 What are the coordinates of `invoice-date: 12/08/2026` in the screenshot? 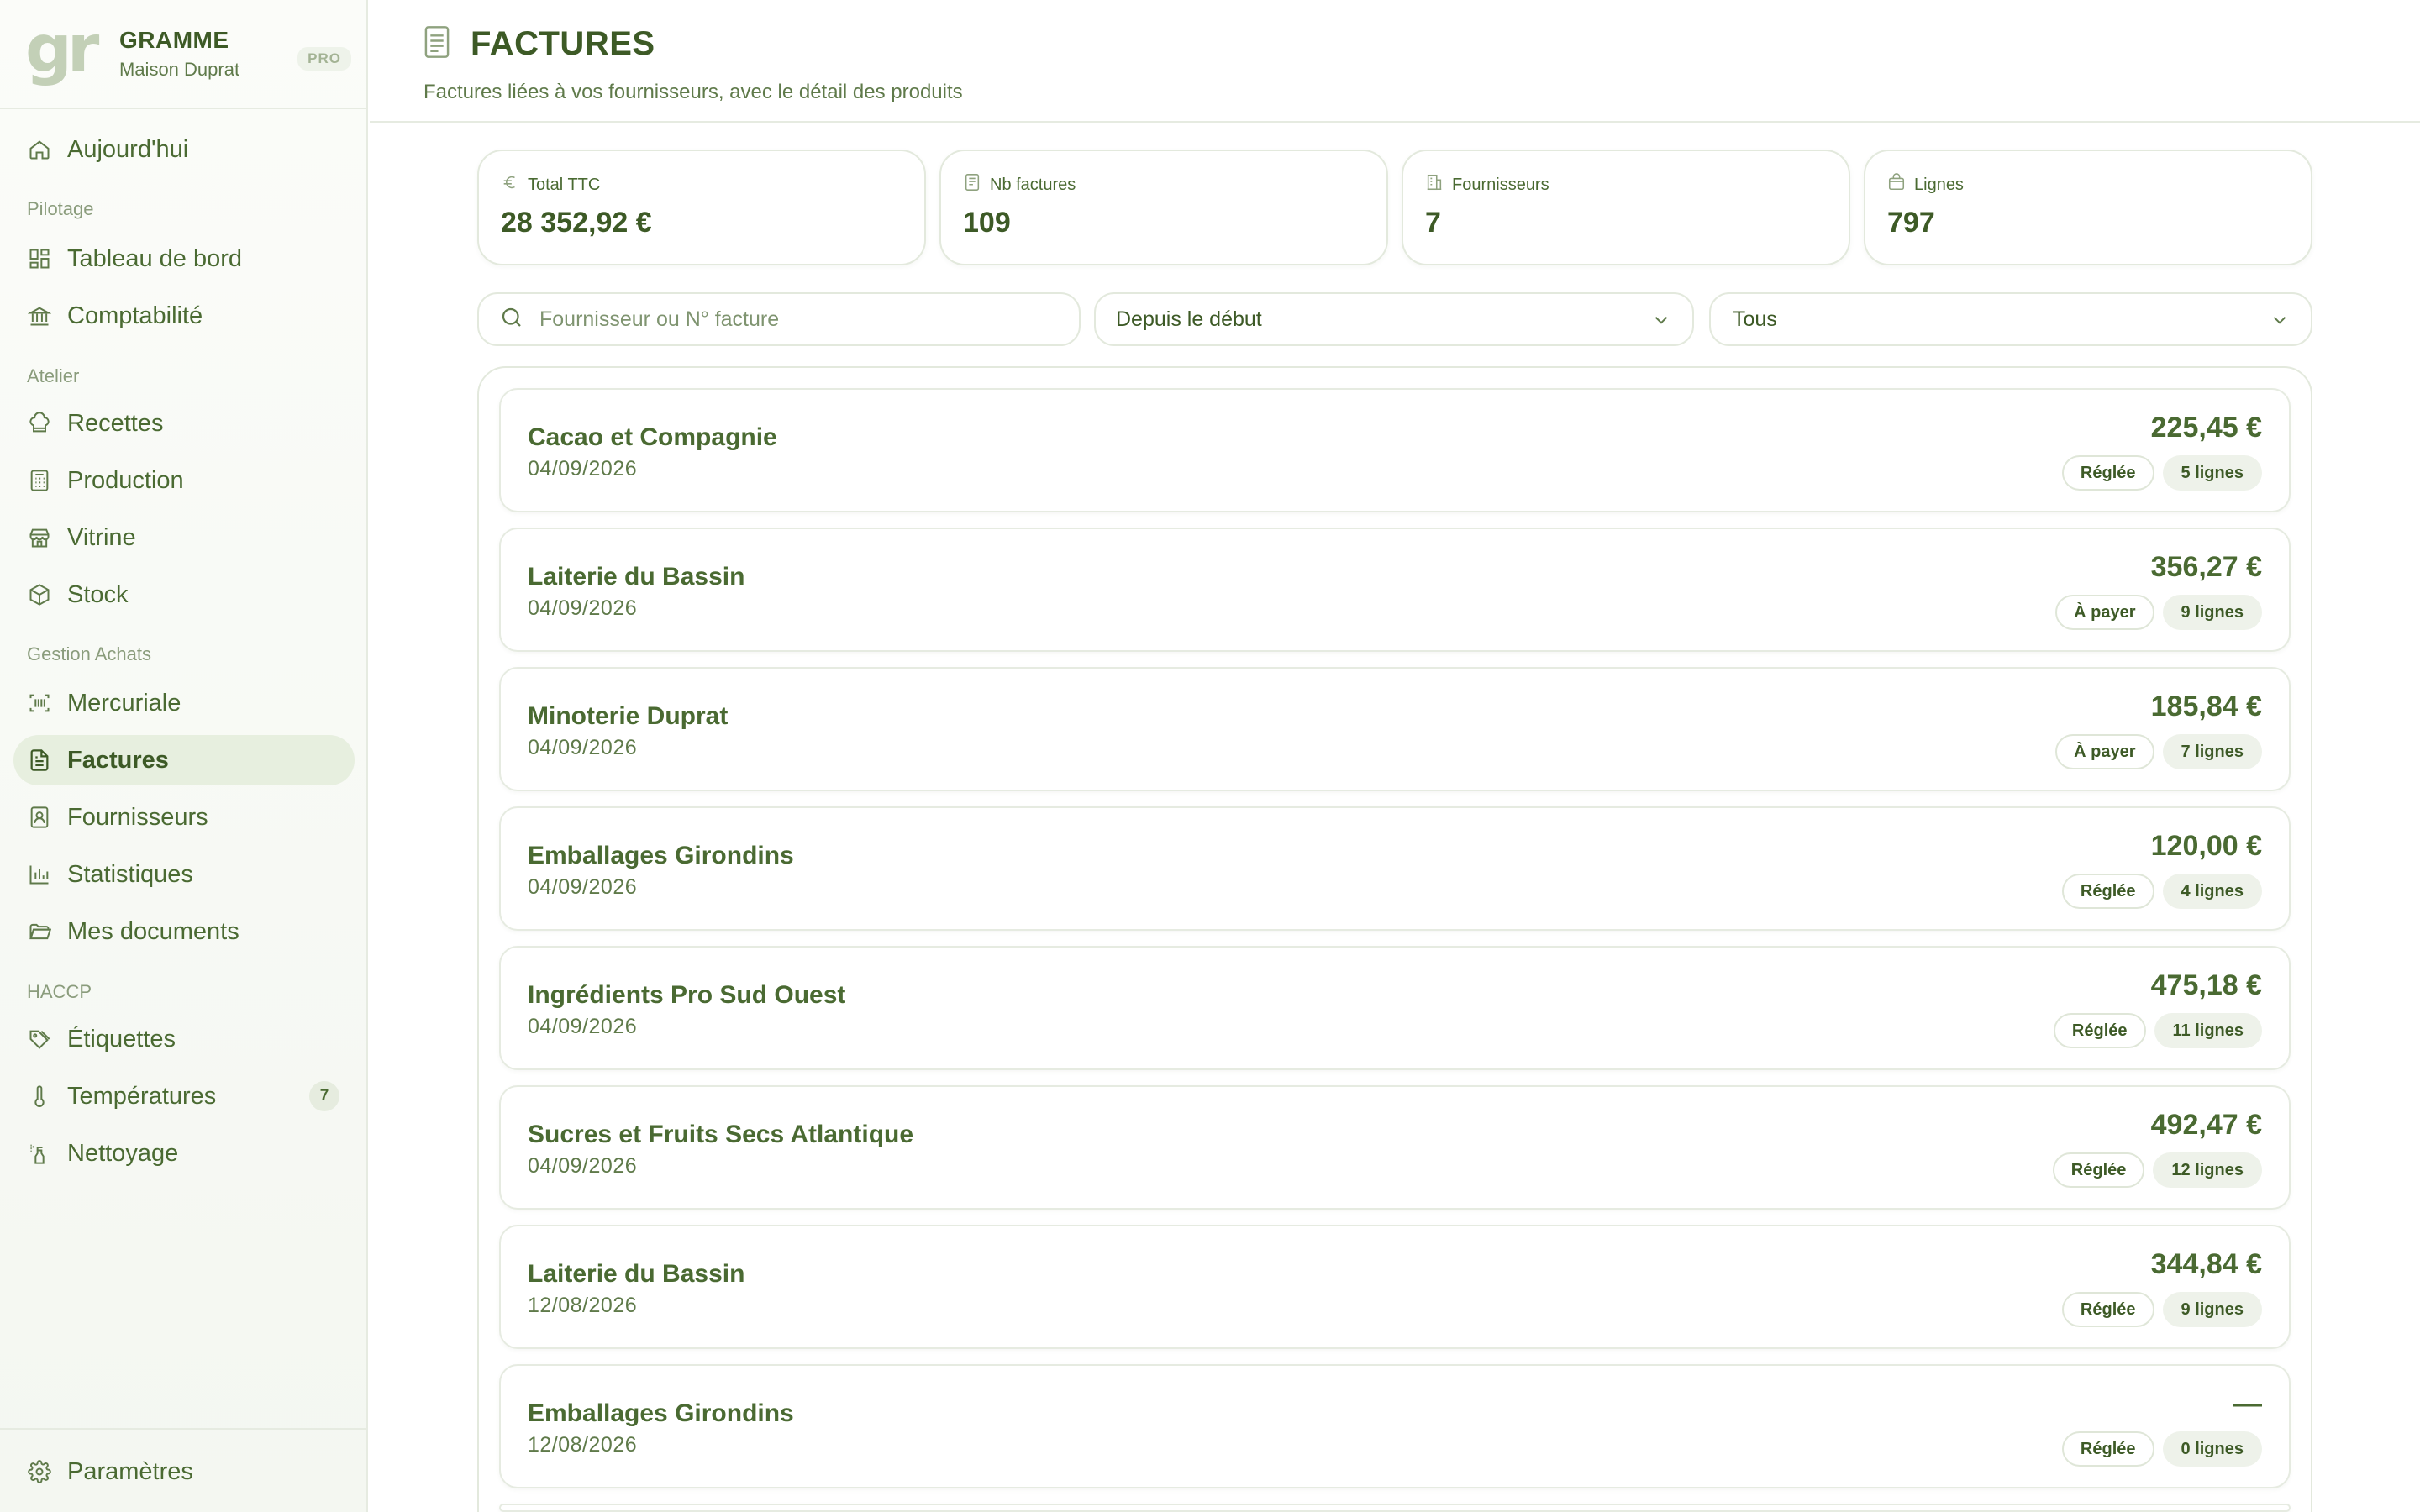 It's located at (583, 1445).